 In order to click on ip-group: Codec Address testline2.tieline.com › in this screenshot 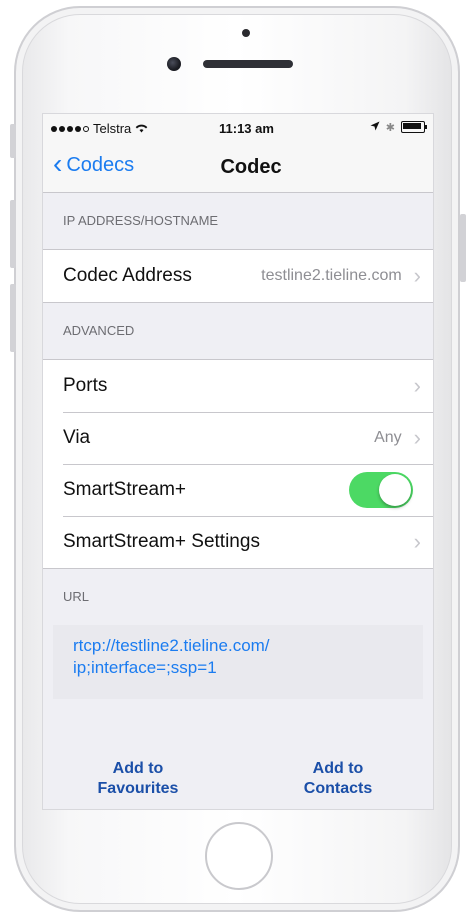, I will do `click(238, 276)`.